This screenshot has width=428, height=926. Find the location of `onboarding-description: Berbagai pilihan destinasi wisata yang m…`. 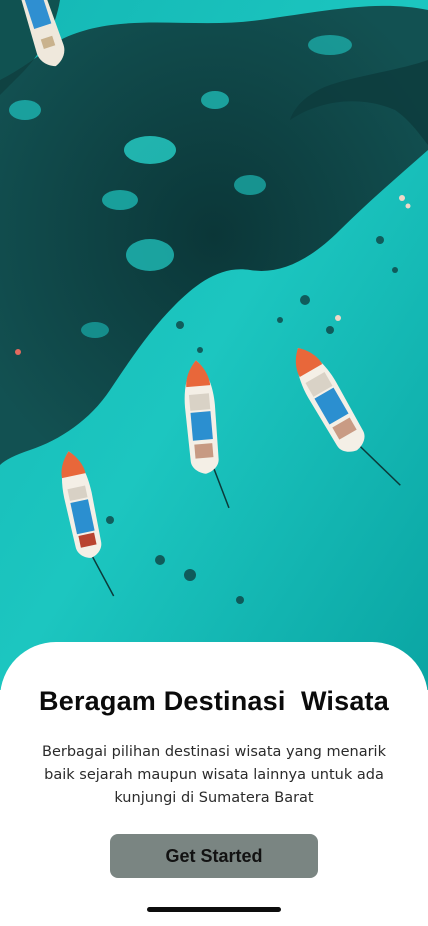

onboarding-description: Berbagai pilihan destinasi wisata yang m… is located at coordinates (214, 775).